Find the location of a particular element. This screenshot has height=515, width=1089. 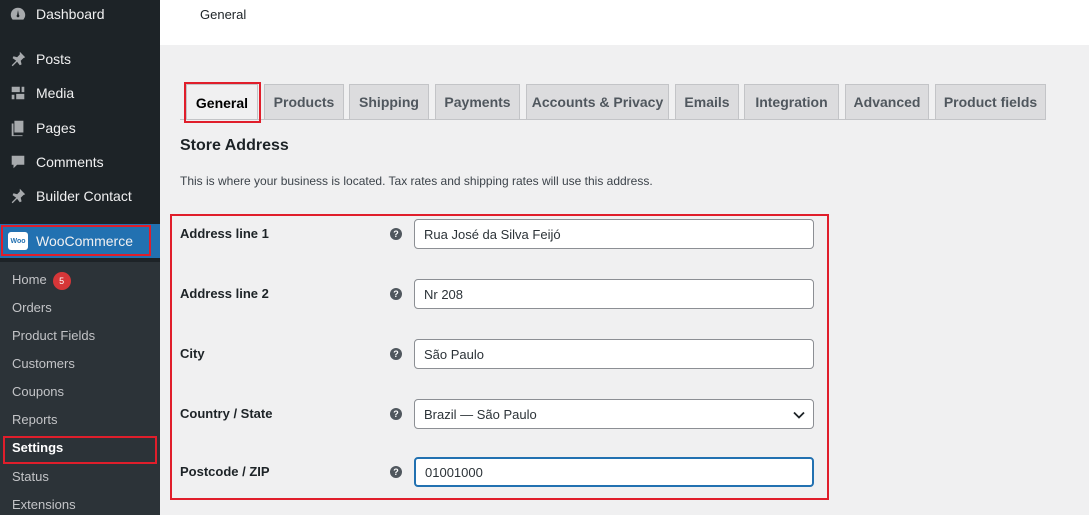

sidebar-item-pages: Pages is located at coordinates (80, 128).